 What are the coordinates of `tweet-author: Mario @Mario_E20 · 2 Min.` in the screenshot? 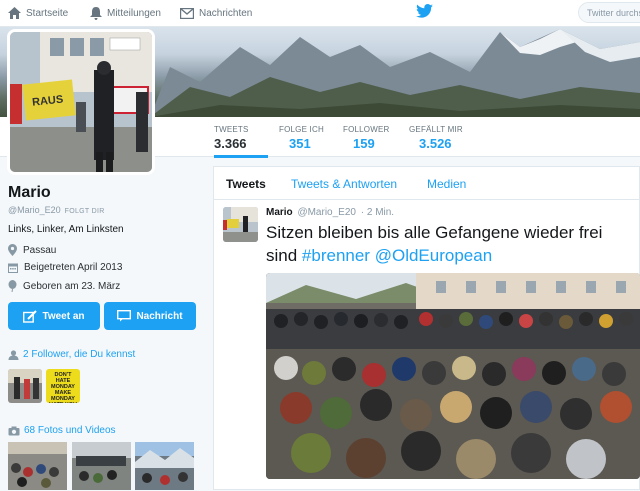 It's located at (330, 212).